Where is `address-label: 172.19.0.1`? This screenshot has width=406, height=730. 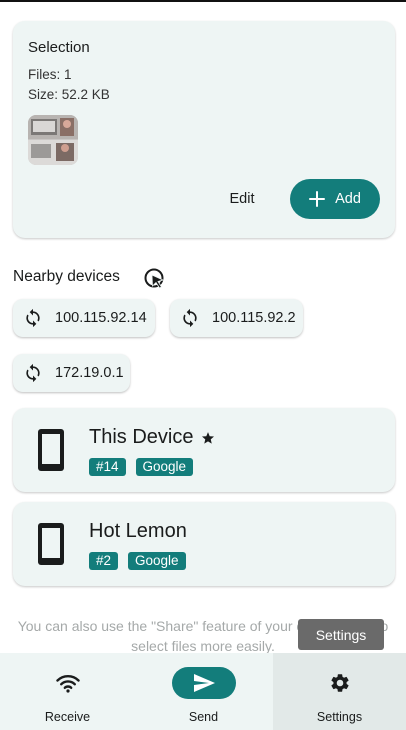 address-label: 172.19.0.1 is located at coordinates (89, 373).